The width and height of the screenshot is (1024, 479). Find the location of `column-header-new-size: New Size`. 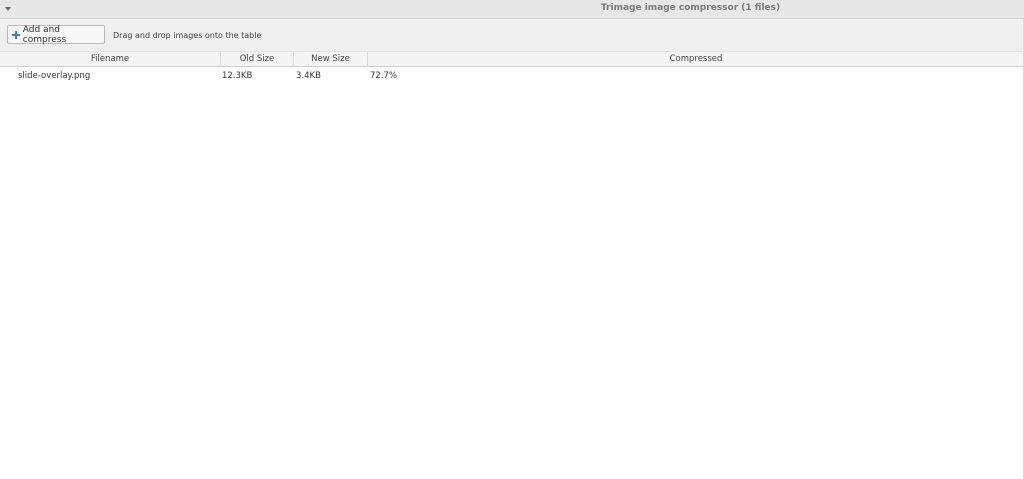

column-header-new-size: New Size is located at coordinates (331, 59).